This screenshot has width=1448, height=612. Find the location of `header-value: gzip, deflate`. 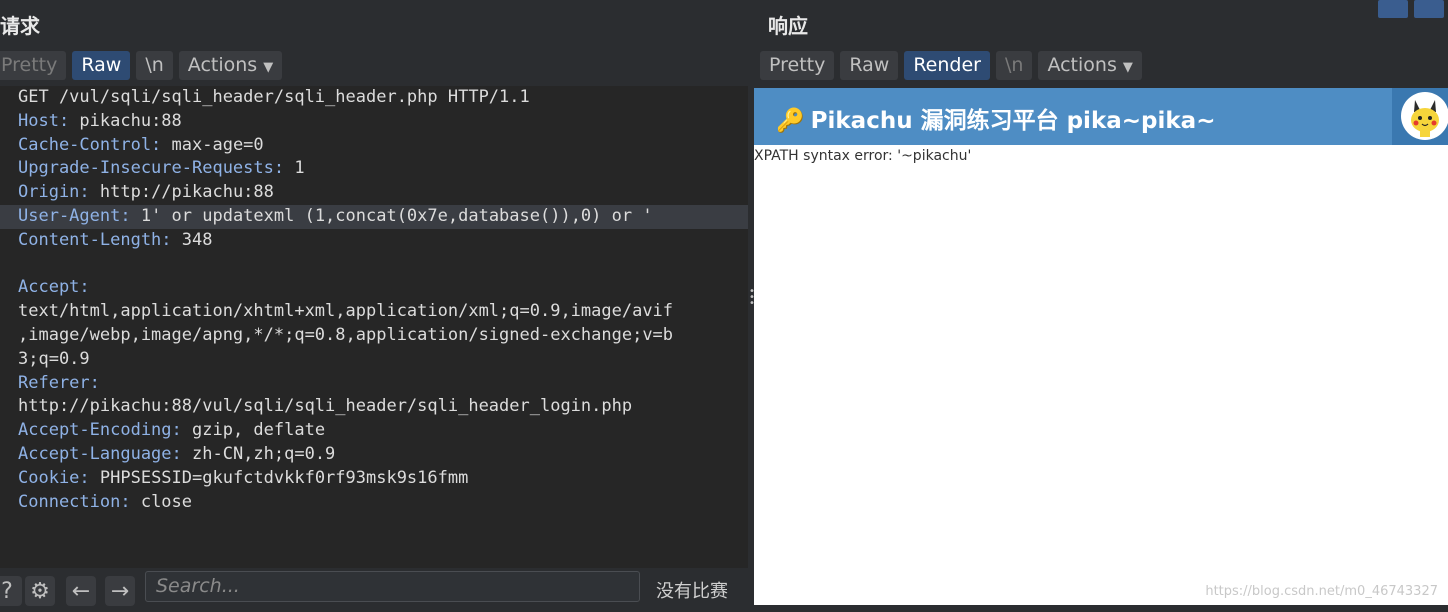

header-value: gzip, deflate is located at coordinates (253, 430).